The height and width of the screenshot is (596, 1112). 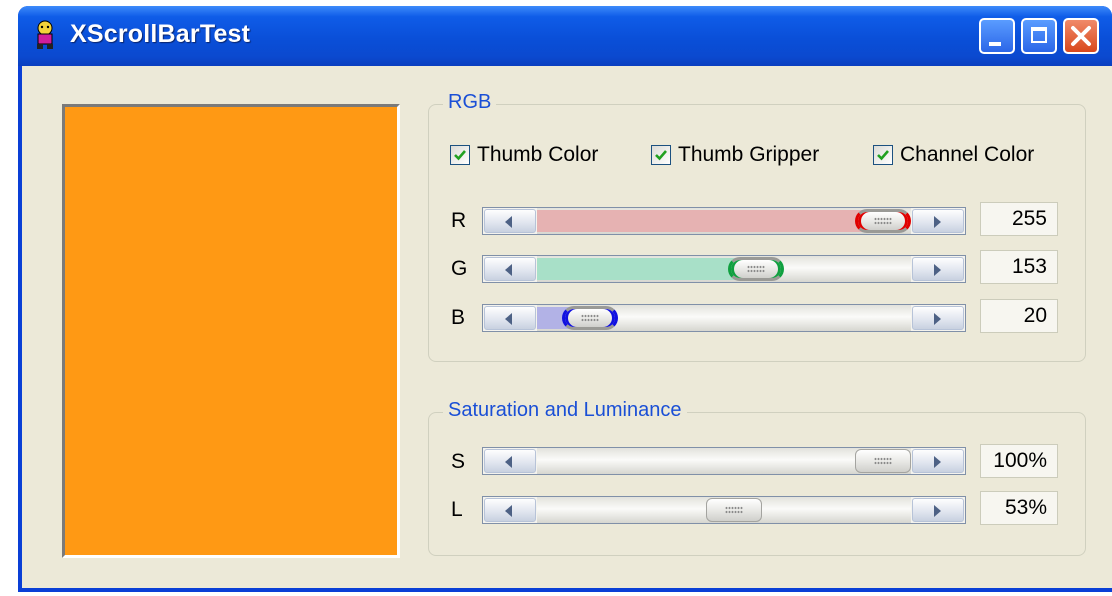 I want to click on green-value: 153, so click(x=1019, y=267).